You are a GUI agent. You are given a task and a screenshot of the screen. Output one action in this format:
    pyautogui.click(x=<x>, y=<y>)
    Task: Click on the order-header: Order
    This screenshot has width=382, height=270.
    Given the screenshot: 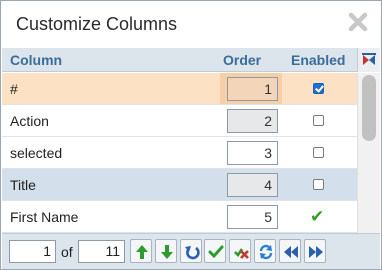 What is the action you would take?
    pyautogui.click(x=242, y=60)
    